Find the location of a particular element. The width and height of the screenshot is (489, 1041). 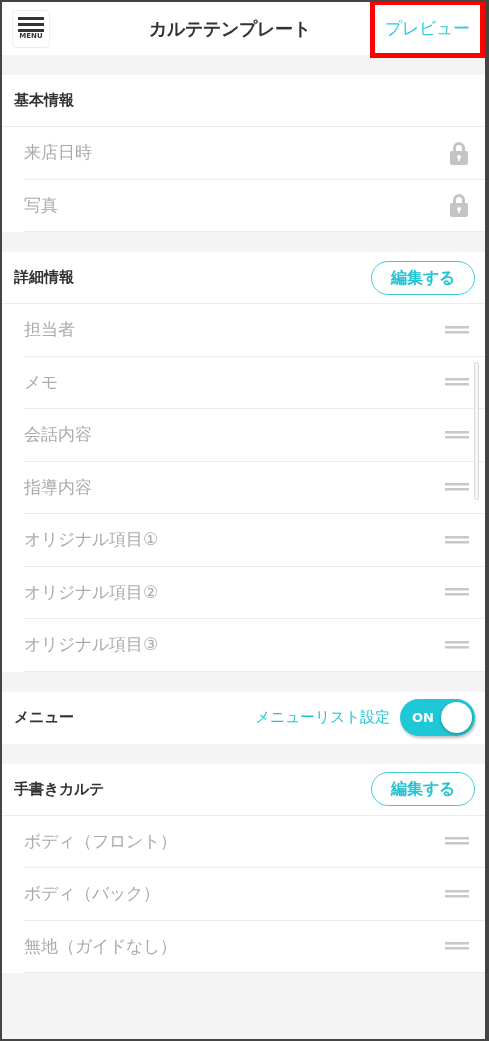

field-label: 会話内容 is located at coordinates (58, 434).